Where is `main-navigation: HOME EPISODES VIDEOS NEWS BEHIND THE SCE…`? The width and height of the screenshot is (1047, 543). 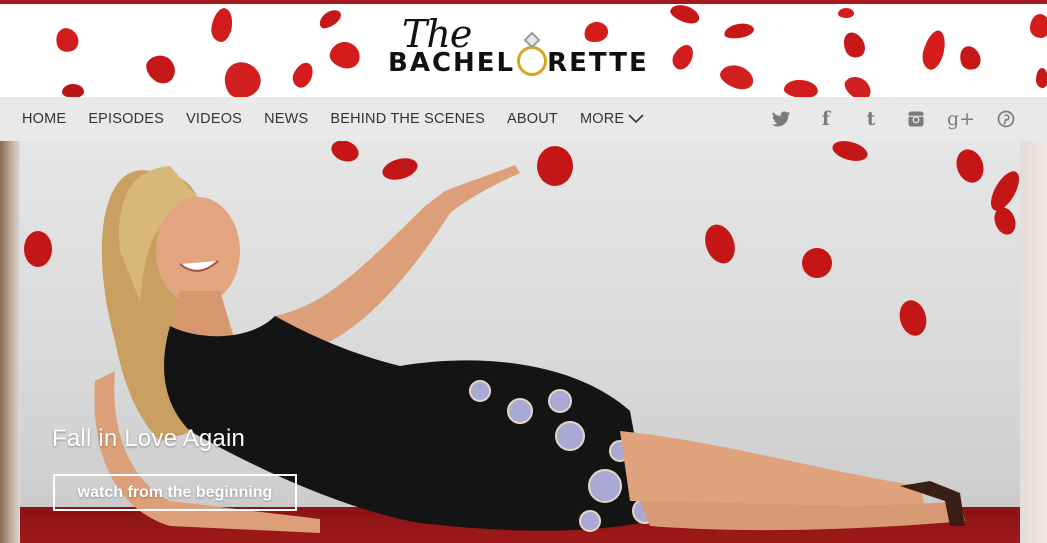
main-navigation: HOME EPISODES VIDEOS NEWS BEHIND THE SCE… is located at coordinates (523, 119).